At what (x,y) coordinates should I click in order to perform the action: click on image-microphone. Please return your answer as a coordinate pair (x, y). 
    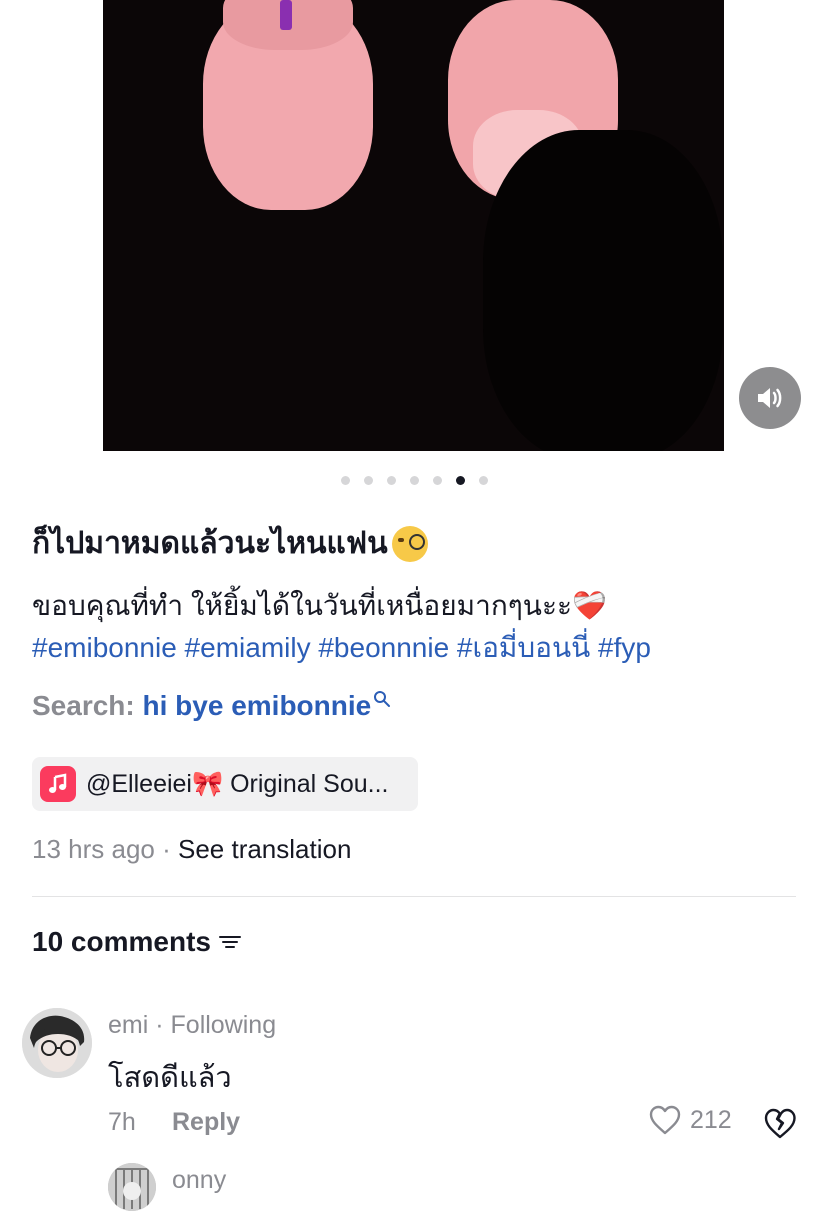
    Looking at the image, I should click on (286, 15).